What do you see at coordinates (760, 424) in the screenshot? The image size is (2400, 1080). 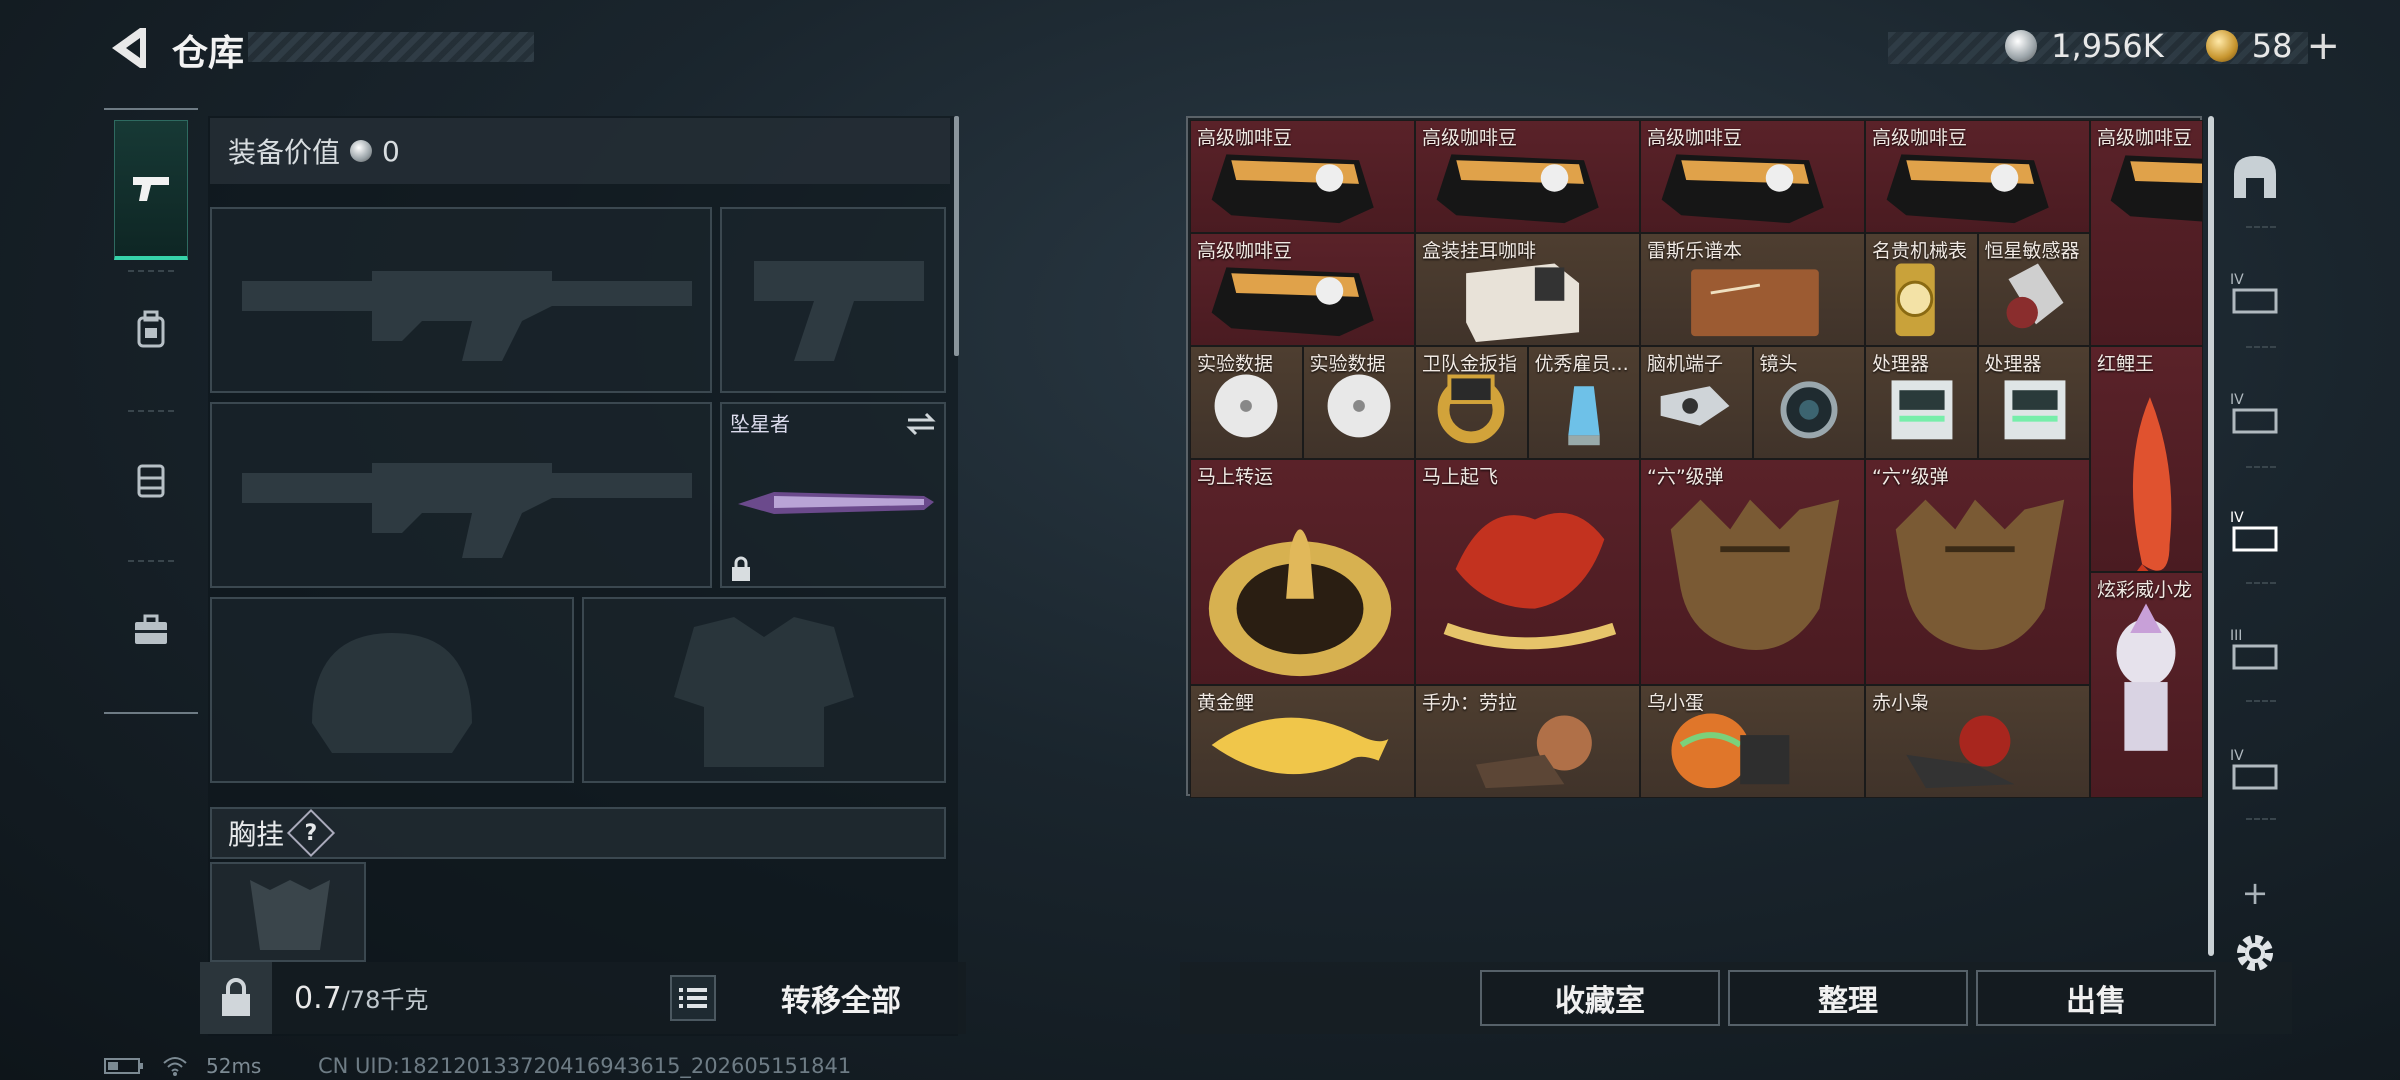 I see `melee-name: 坠星者` at bounding box center [760, 424].